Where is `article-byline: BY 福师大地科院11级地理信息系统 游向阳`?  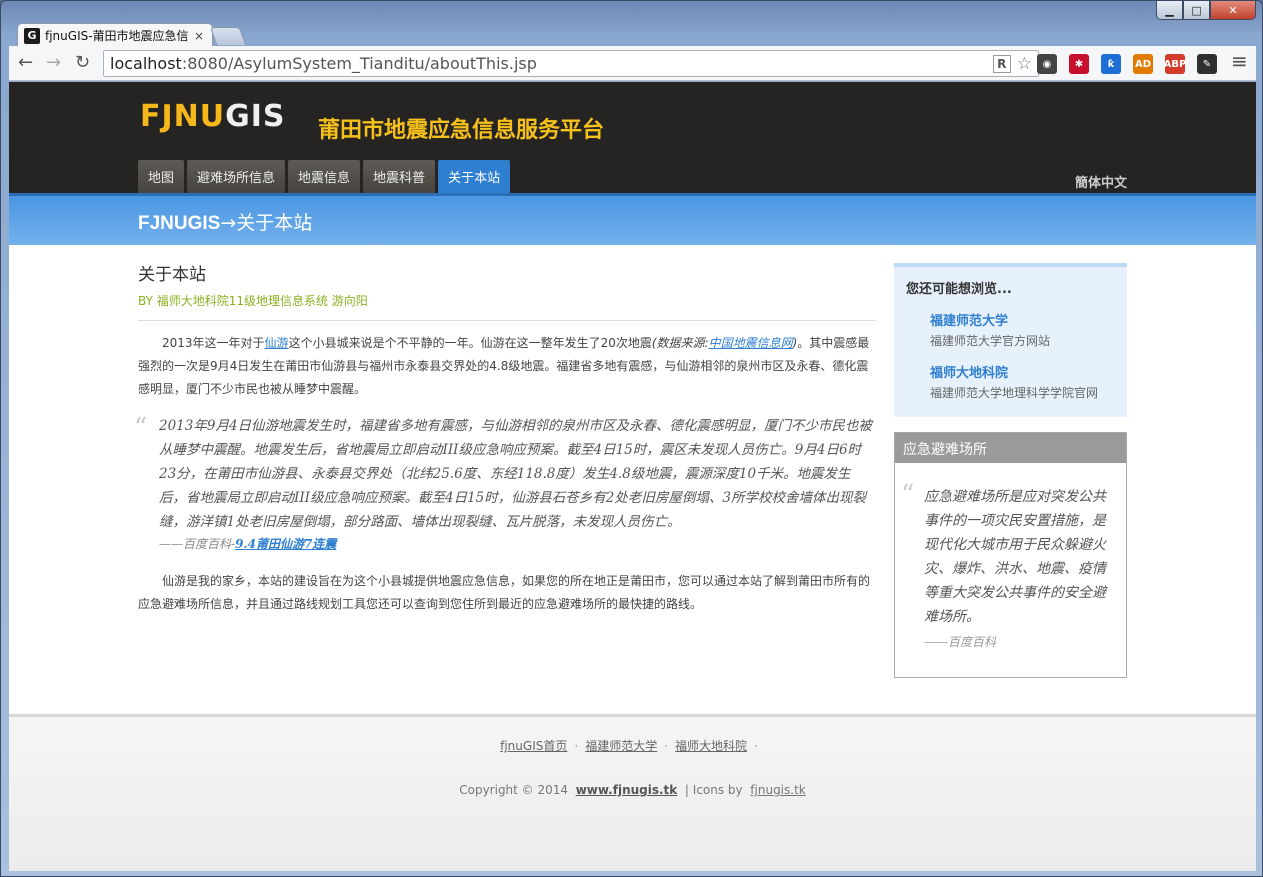
article-byline: BY 福师大地科院11级地理信息系统 游向阳 is located at coordinates (507, 306).